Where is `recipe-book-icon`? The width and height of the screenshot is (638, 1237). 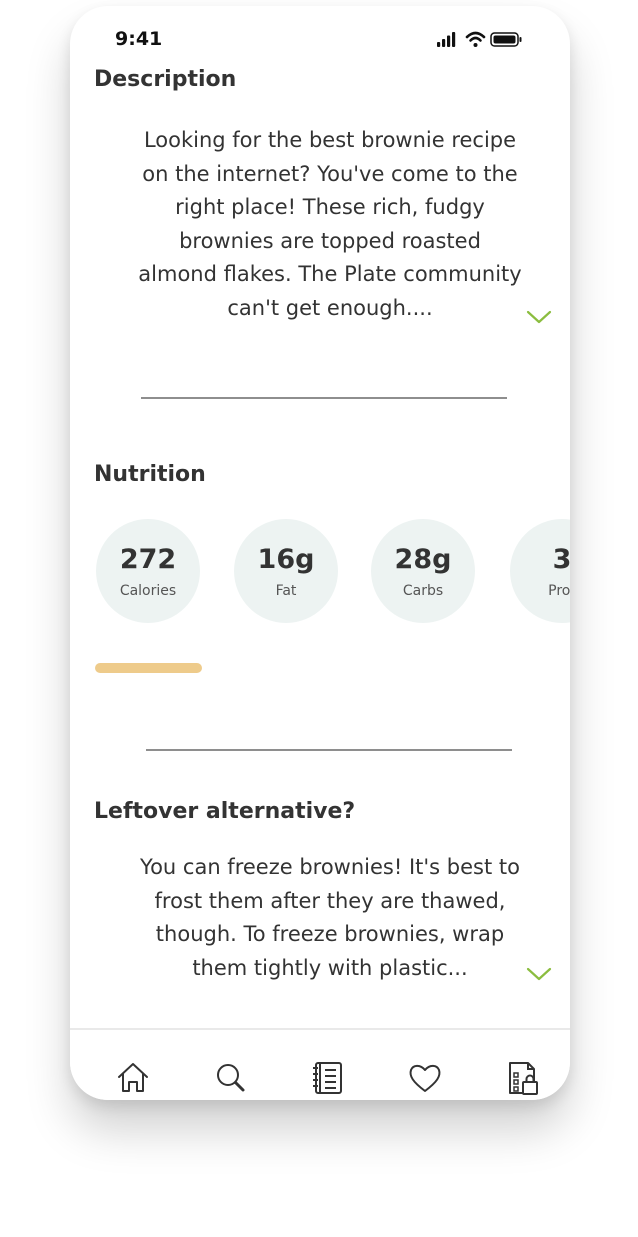
recipe-book-icon is located at coordinates (328, 1078).